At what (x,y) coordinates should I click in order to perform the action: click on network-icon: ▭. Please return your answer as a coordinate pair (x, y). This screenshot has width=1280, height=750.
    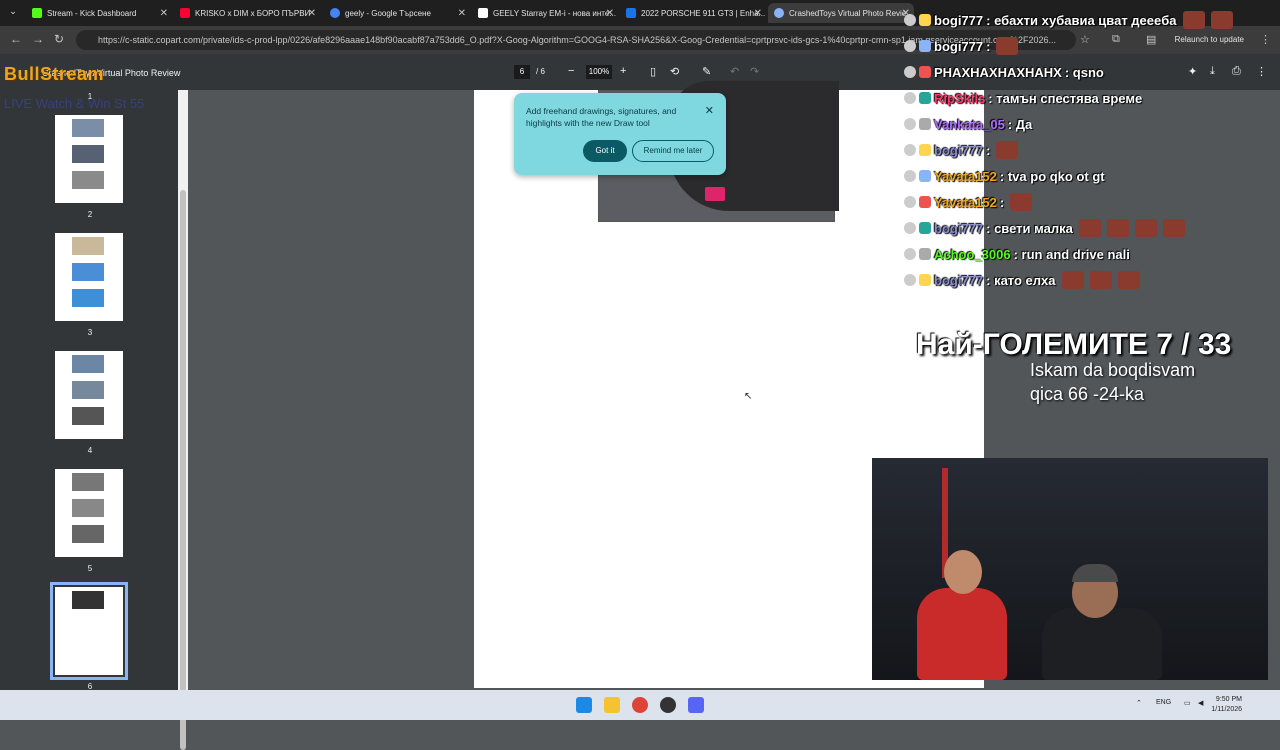
    Looking at the image, I should click on (1187, 703).